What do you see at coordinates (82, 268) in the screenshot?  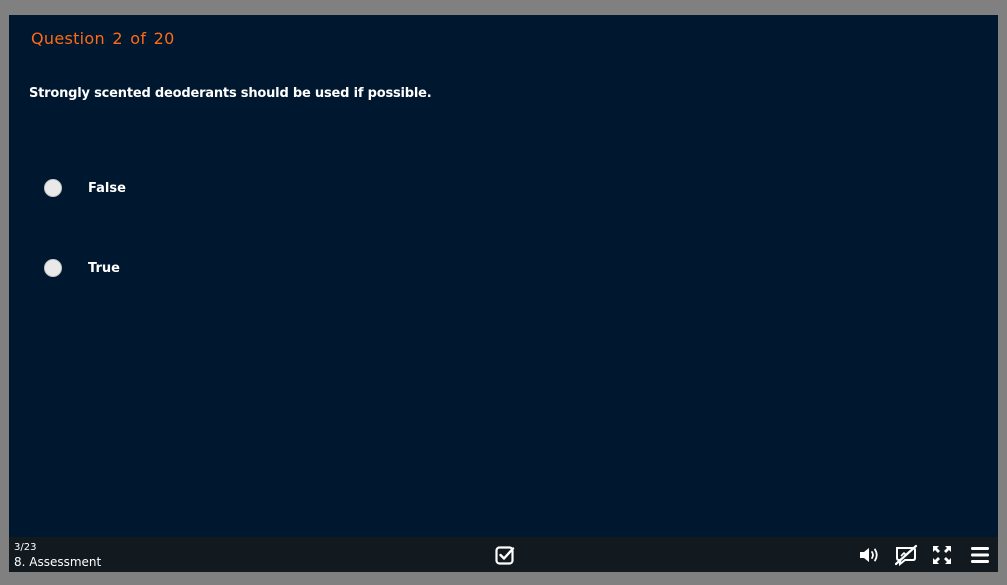 I see `answer-option-true: True` at bounding box center [82, 268].